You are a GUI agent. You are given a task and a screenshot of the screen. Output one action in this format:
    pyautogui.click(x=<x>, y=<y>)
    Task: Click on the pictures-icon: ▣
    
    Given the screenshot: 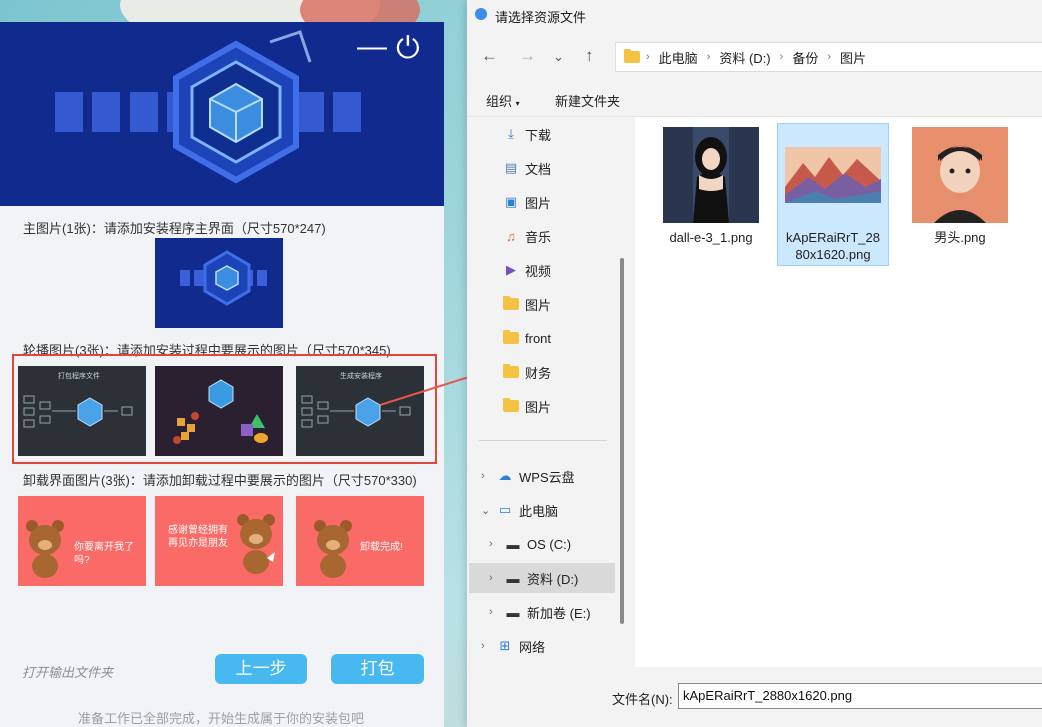 What is the action you would take?
    pyautogui.click(x=511, y=201)
    